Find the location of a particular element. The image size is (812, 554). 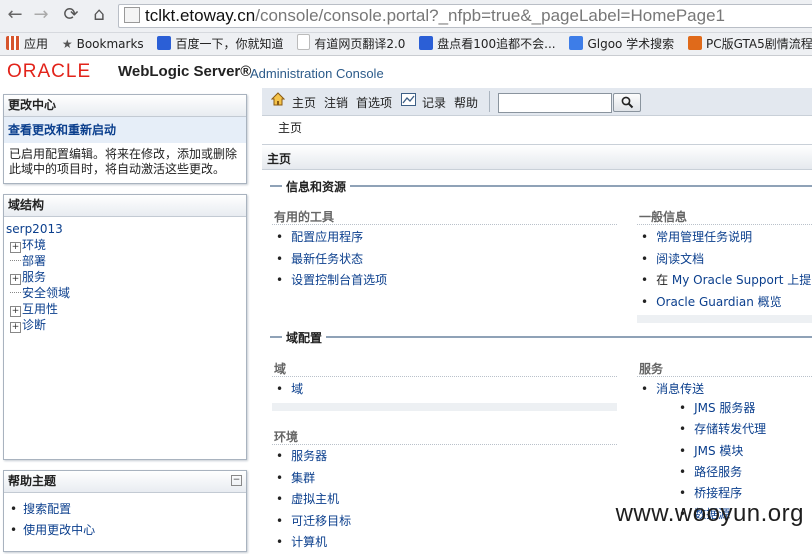

bookmark-apps: 应用 is located at coordinates (27, 44).